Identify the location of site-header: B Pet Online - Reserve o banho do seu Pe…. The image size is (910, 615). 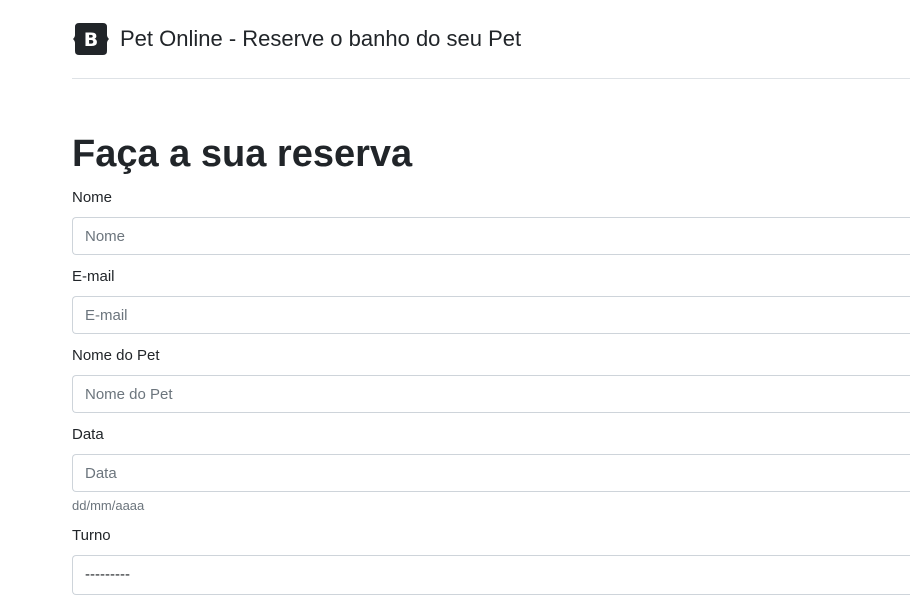
(491, 39).